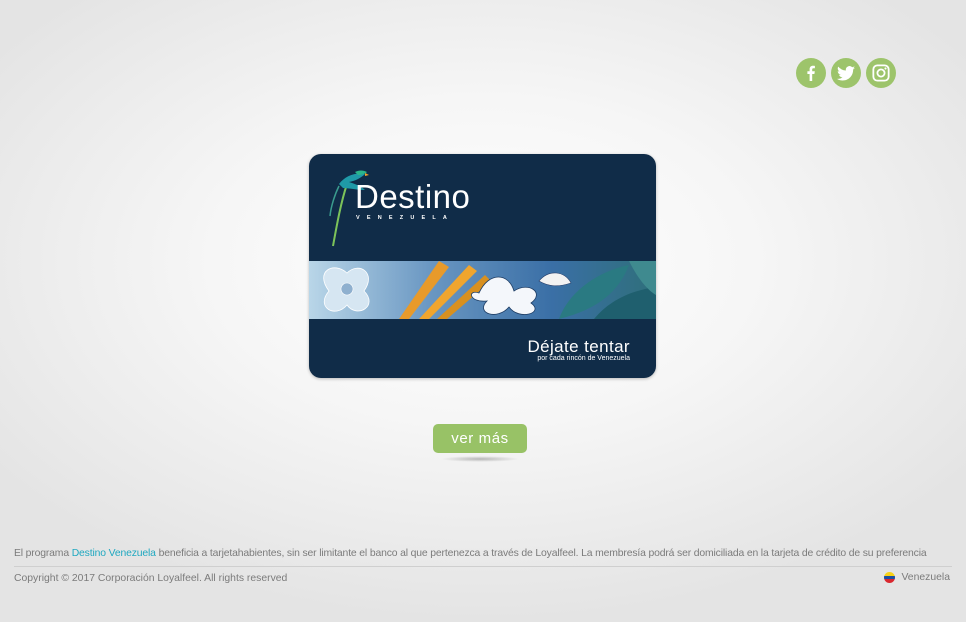  Describe the element at coordinates (483, 566) in the screenshot. I see `footer-divider` at that location.